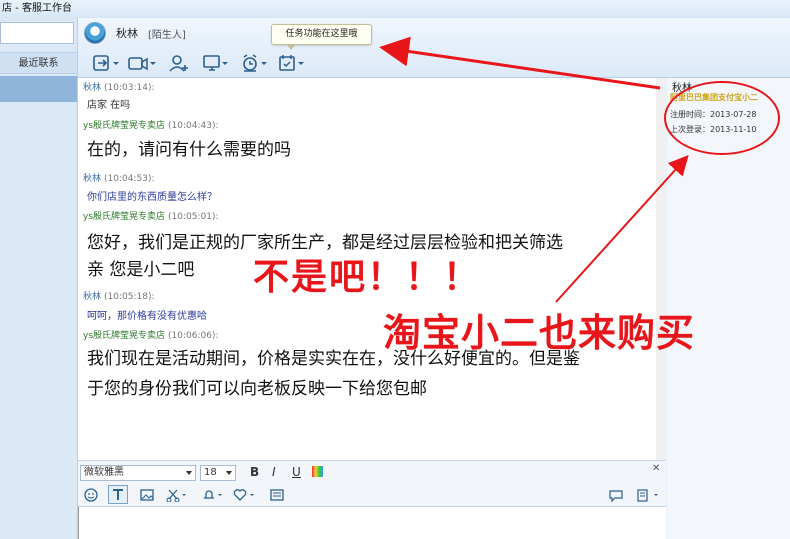 The image size is (790, 539). What do you see at coordinates (520, 63) in the screenshot?
I see `arrow-to-tooltip` at bounding box center [520, 63].